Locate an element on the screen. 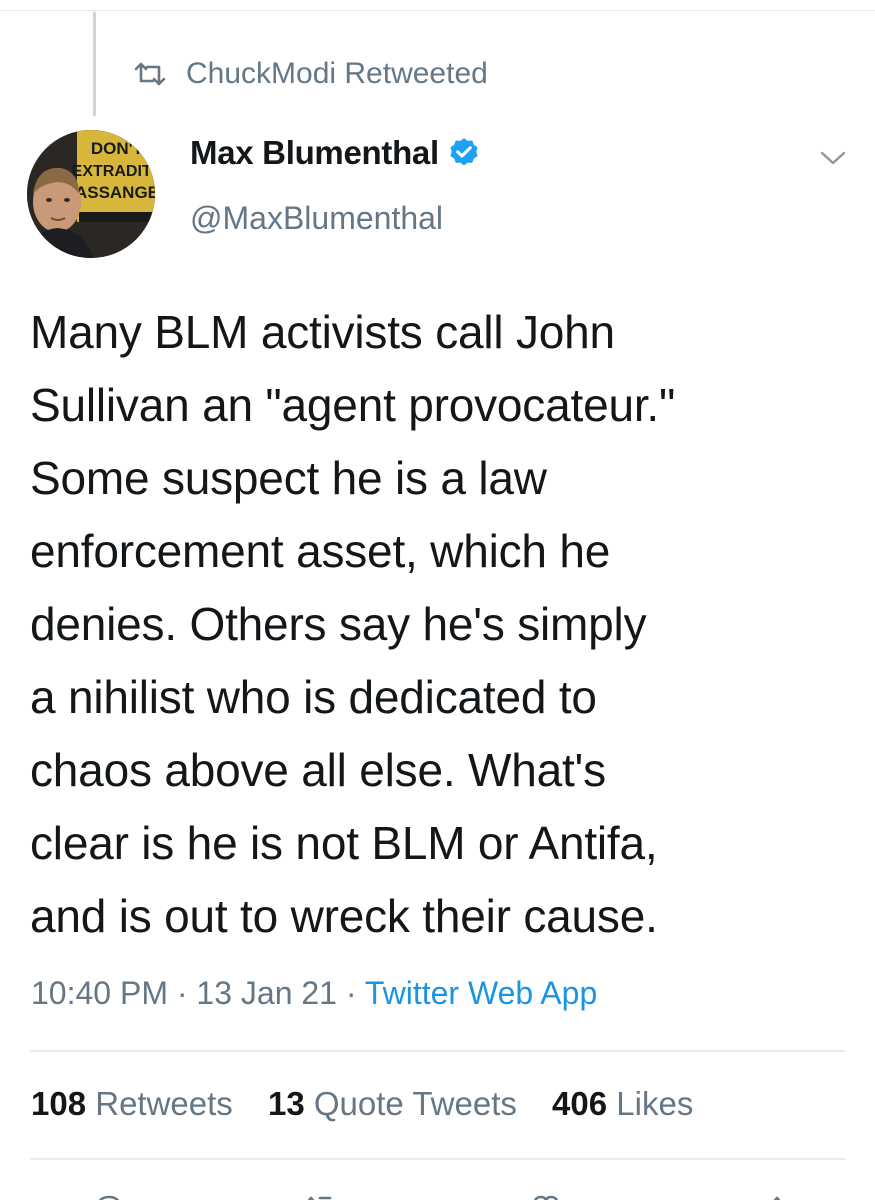 The height and width of the screenshot is (1200, 875). top-border is located at coordinates (437, 10).